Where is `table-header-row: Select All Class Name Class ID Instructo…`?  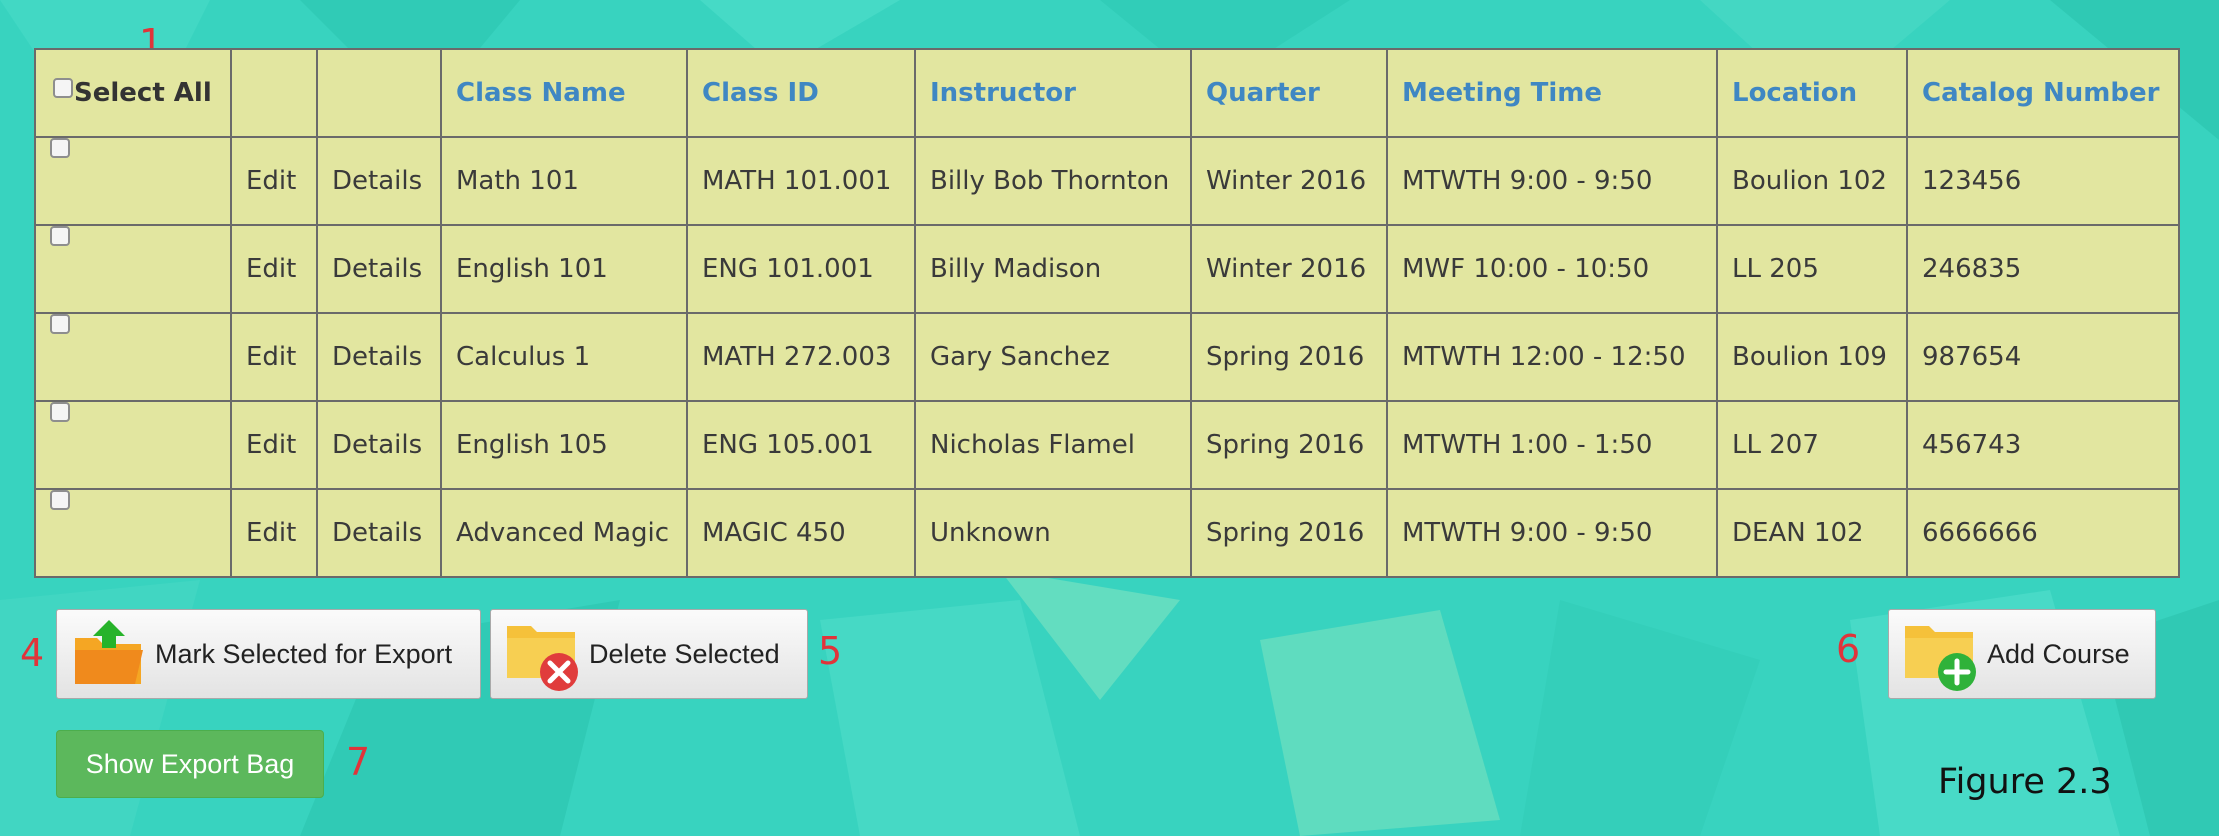
table-header-row: Select All Class Name Class ID Instructo… is located at coordinates (1107, 93).